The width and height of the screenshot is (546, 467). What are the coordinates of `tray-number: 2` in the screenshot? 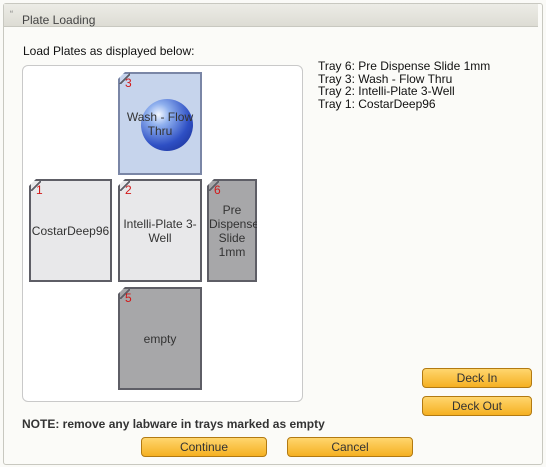 It's located at (128, 190).